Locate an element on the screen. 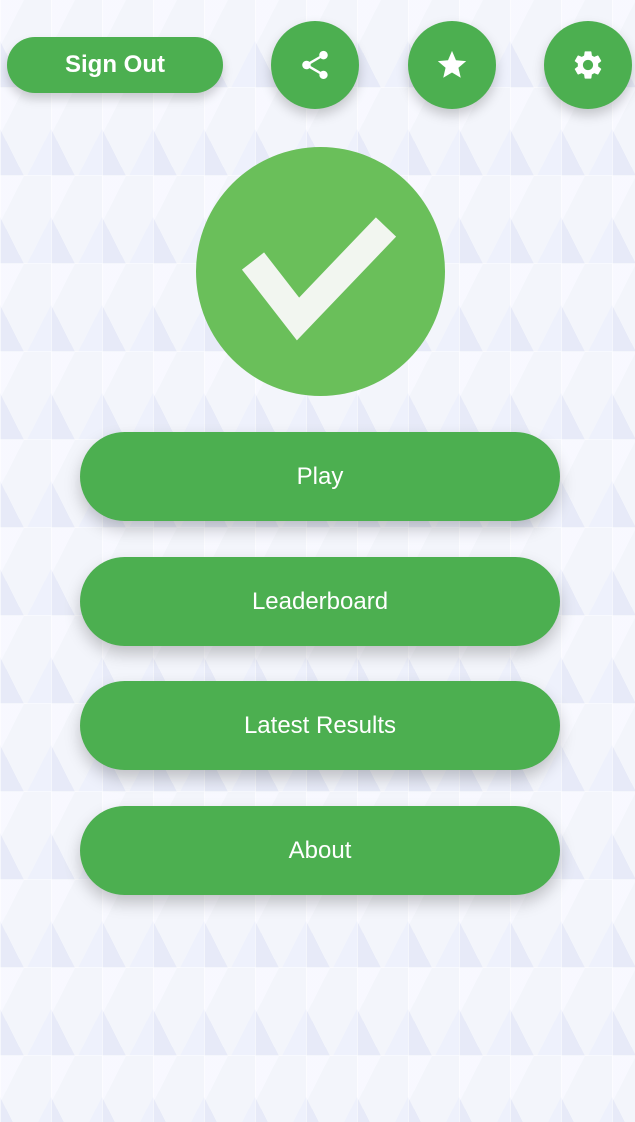 The height and width of the screenshot is (1122, 635). share-button is located at coordinates (315, 65).